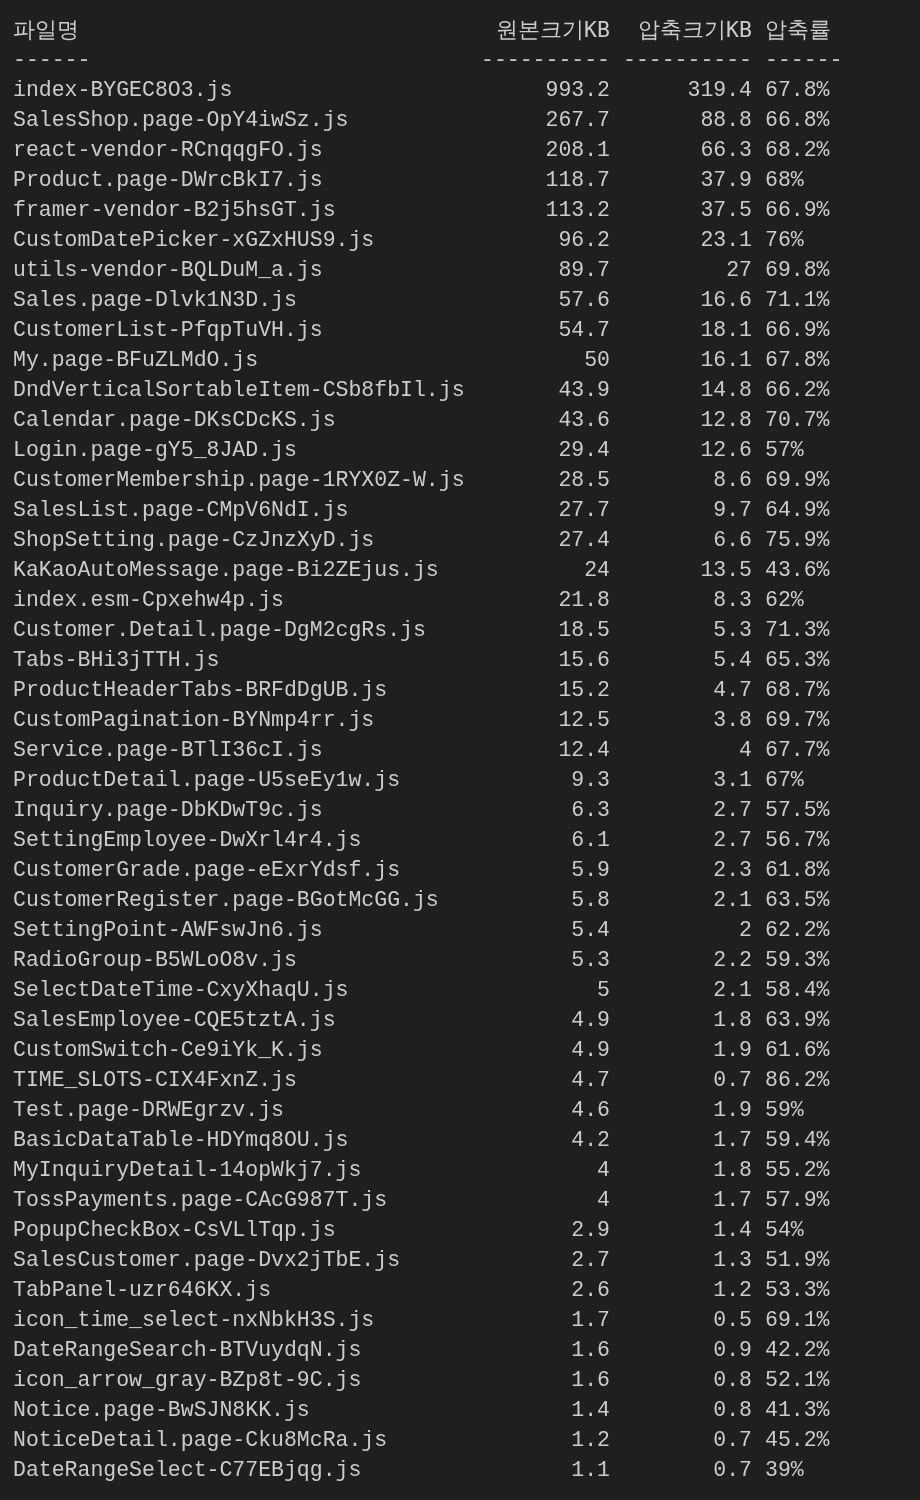 The image size is (920, 1500). I want to click on table-cell-text: index.esm-Cpxehw4p.js, so click(149, 600).